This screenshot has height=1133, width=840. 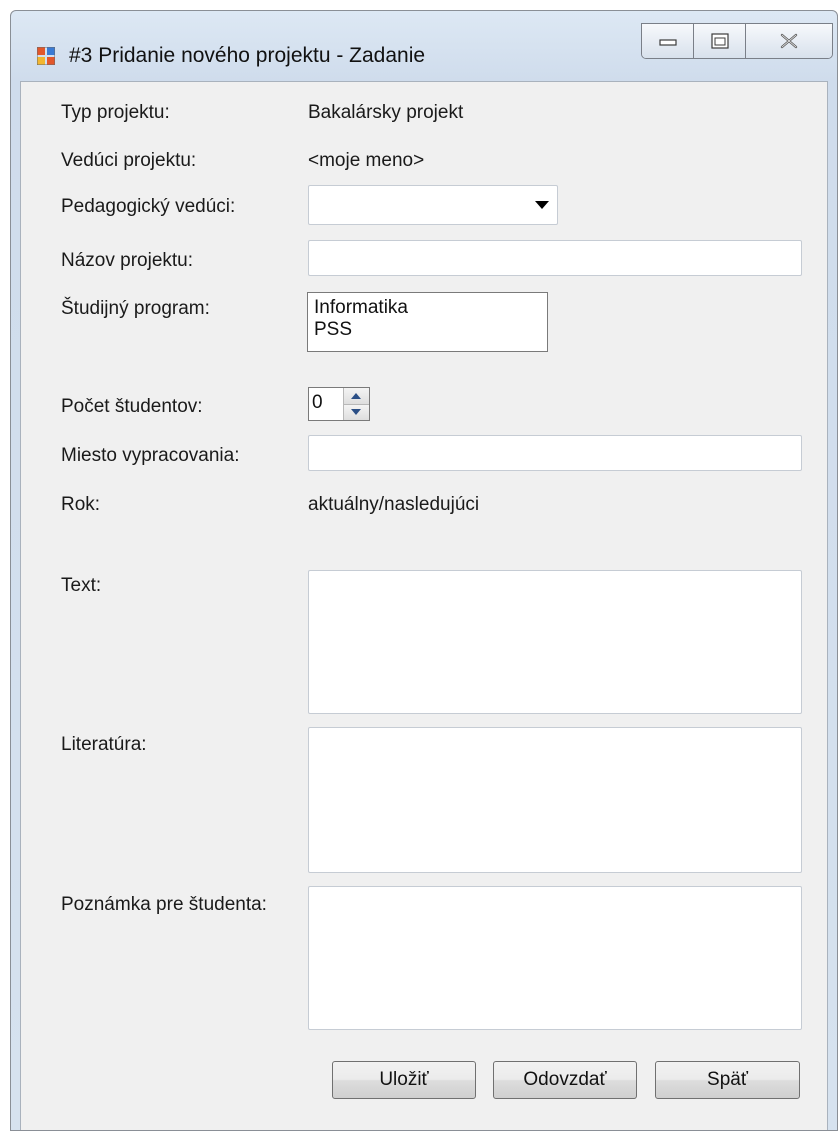 I want to click on caption-buttons, so click(x=737, y=41).